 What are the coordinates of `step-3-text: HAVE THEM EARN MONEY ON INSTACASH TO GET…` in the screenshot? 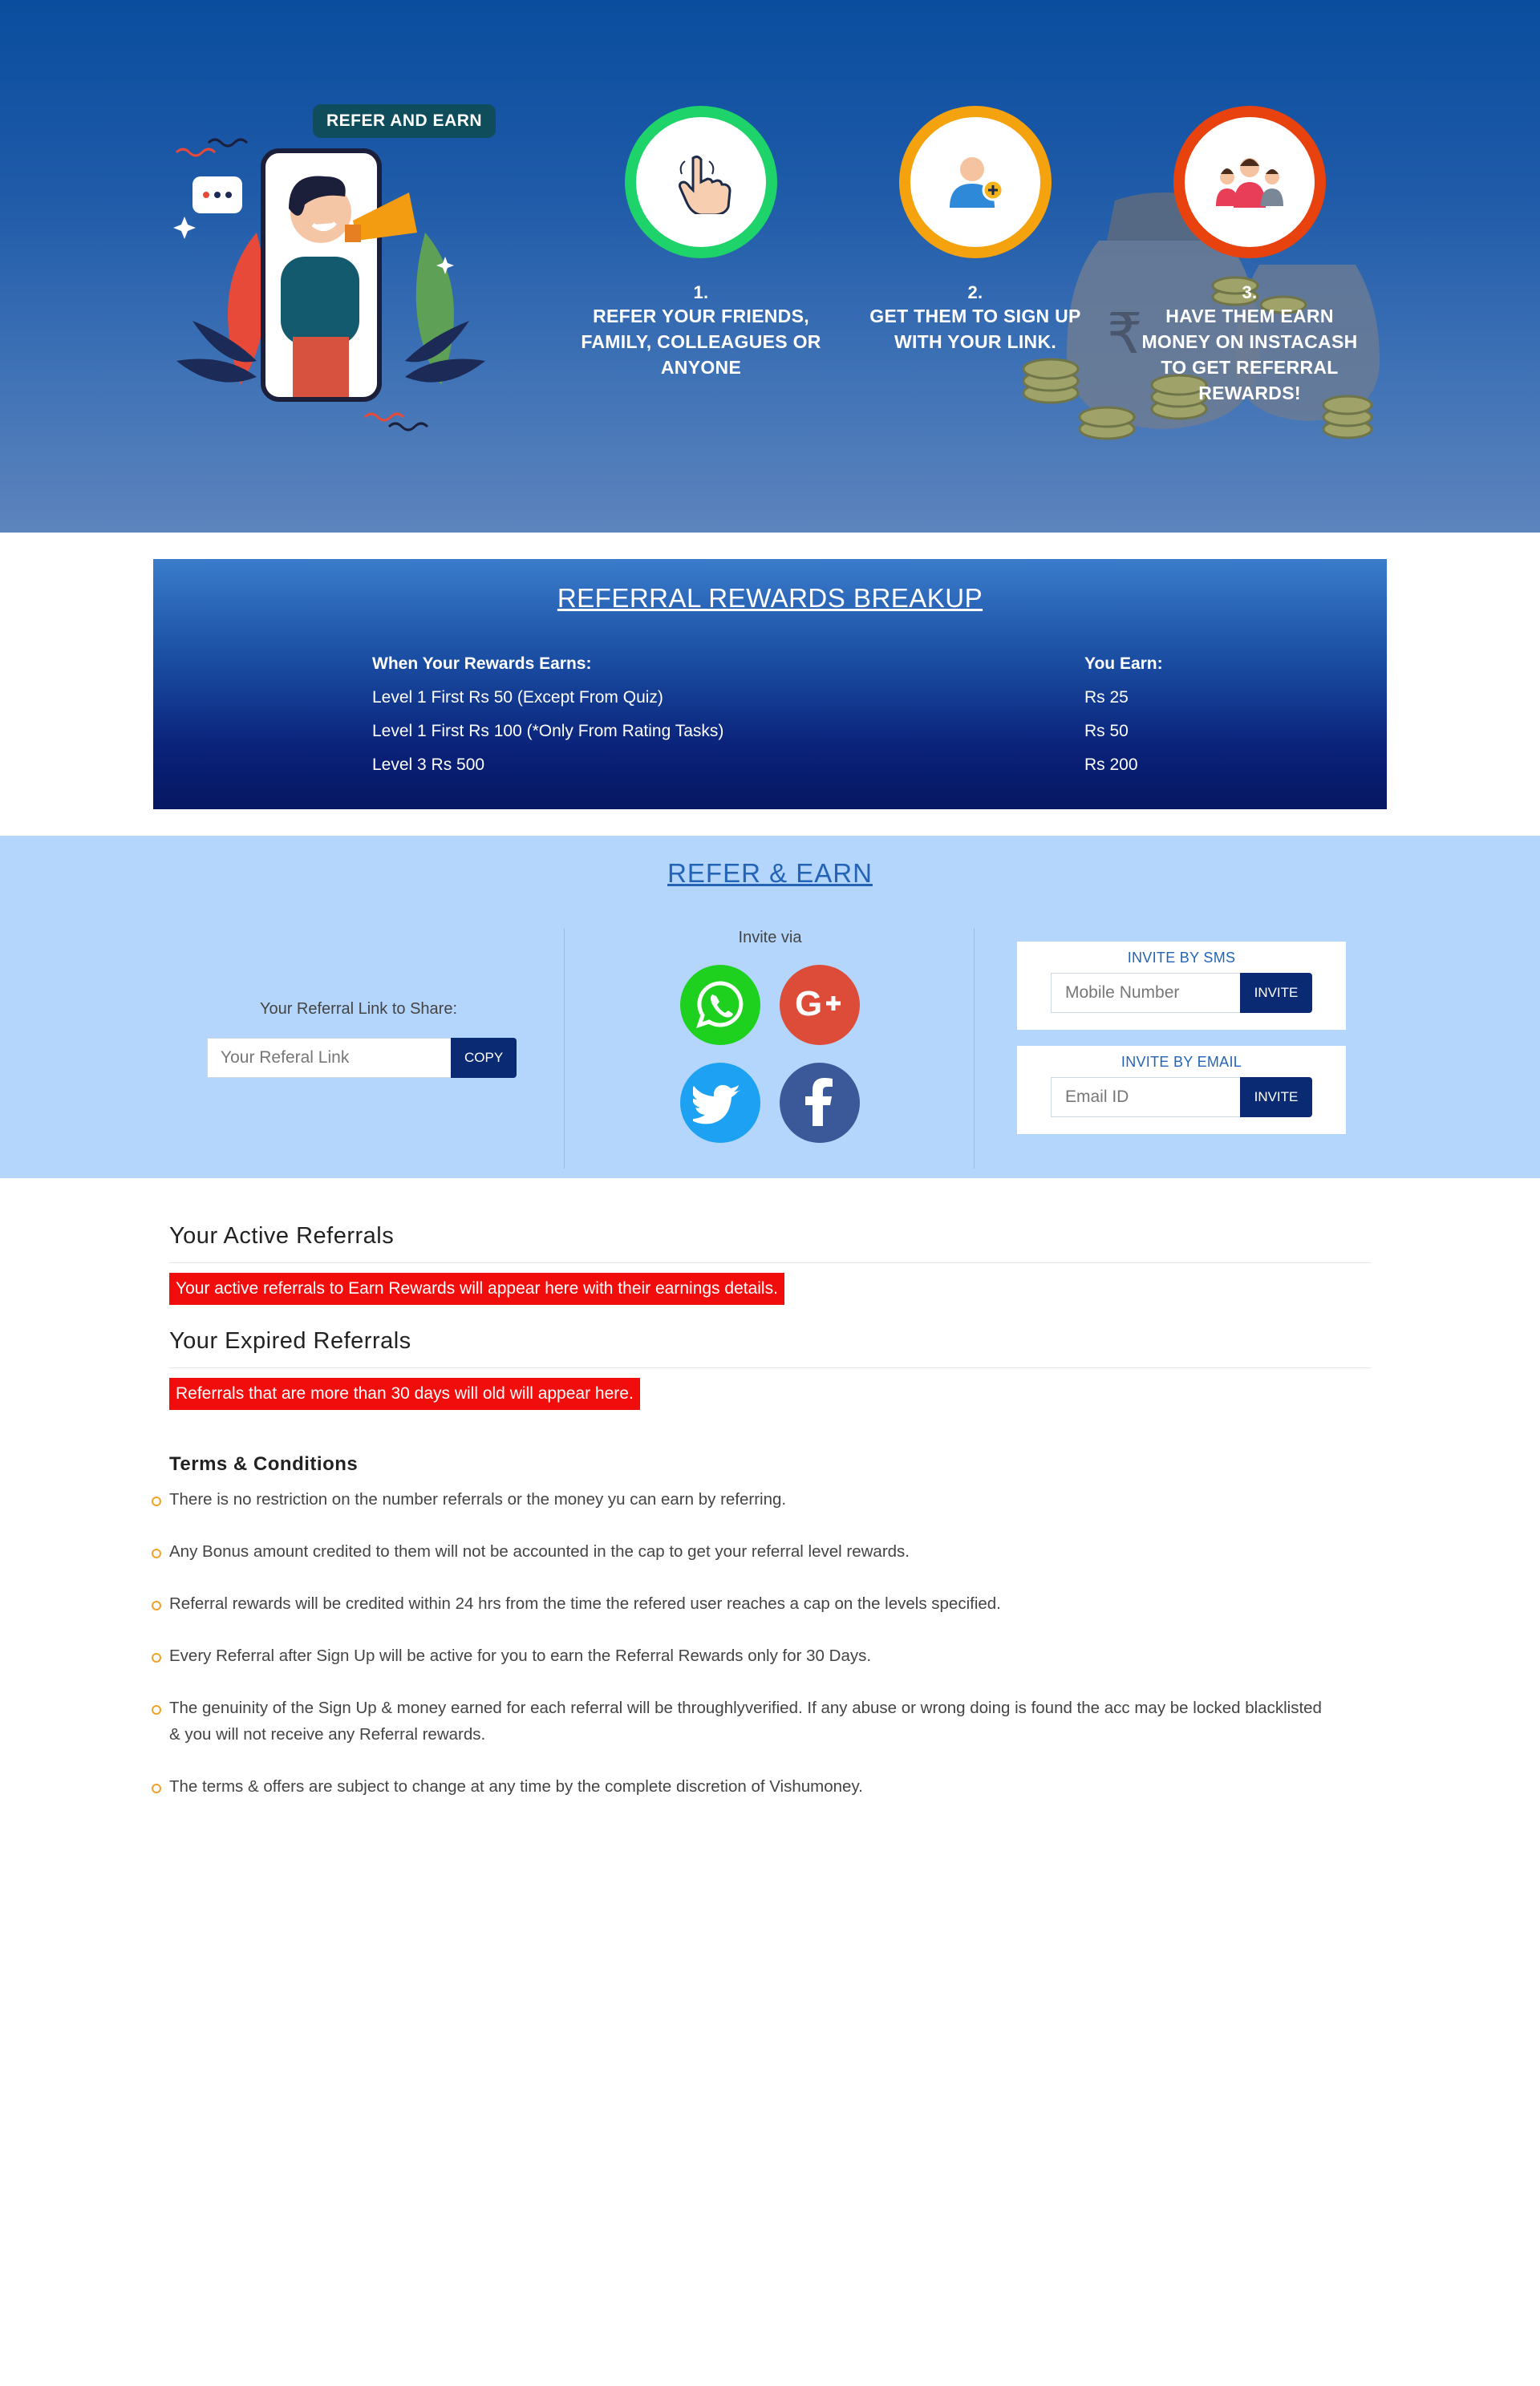 It's located at (1249, 355).